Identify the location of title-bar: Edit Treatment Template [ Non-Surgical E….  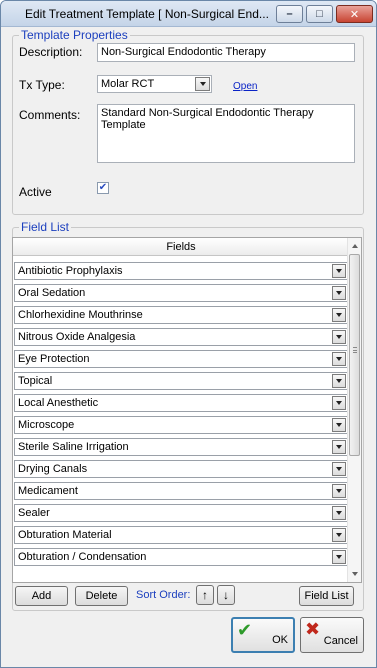
(188, 14).